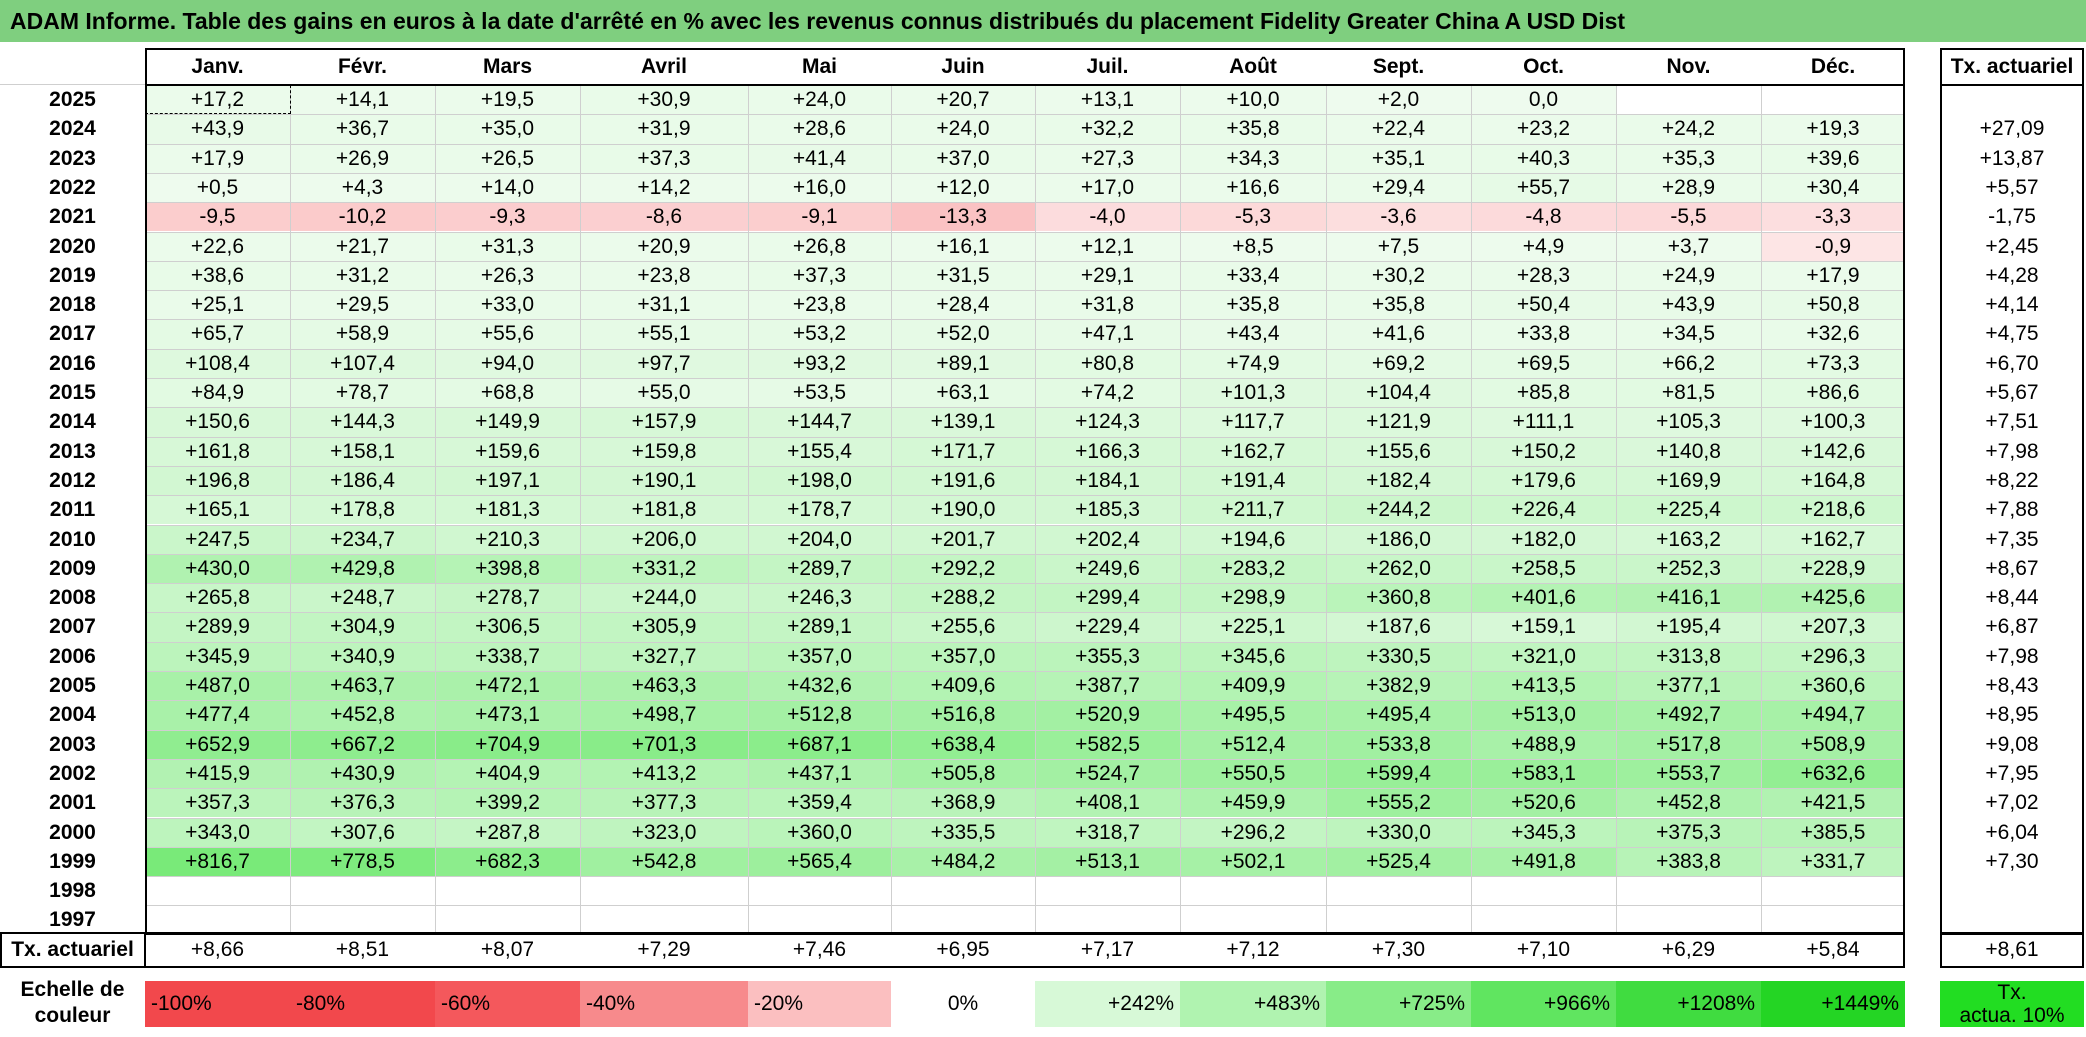  Describe the element at coordinates (963, 773) in the screenshot. I see `gain-cell: +505,8` at that location.